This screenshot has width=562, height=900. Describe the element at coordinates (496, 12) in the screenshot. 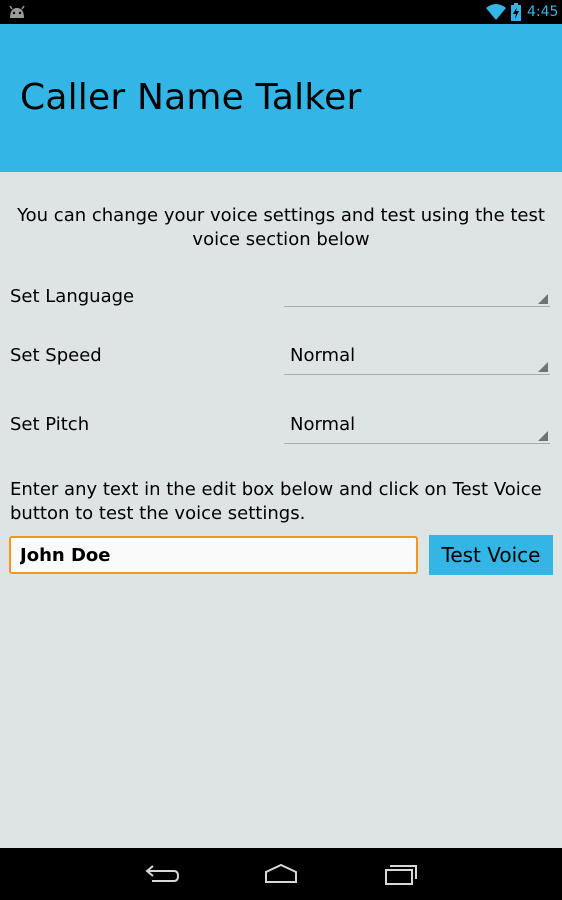

I see `wifi-icon` at that location.